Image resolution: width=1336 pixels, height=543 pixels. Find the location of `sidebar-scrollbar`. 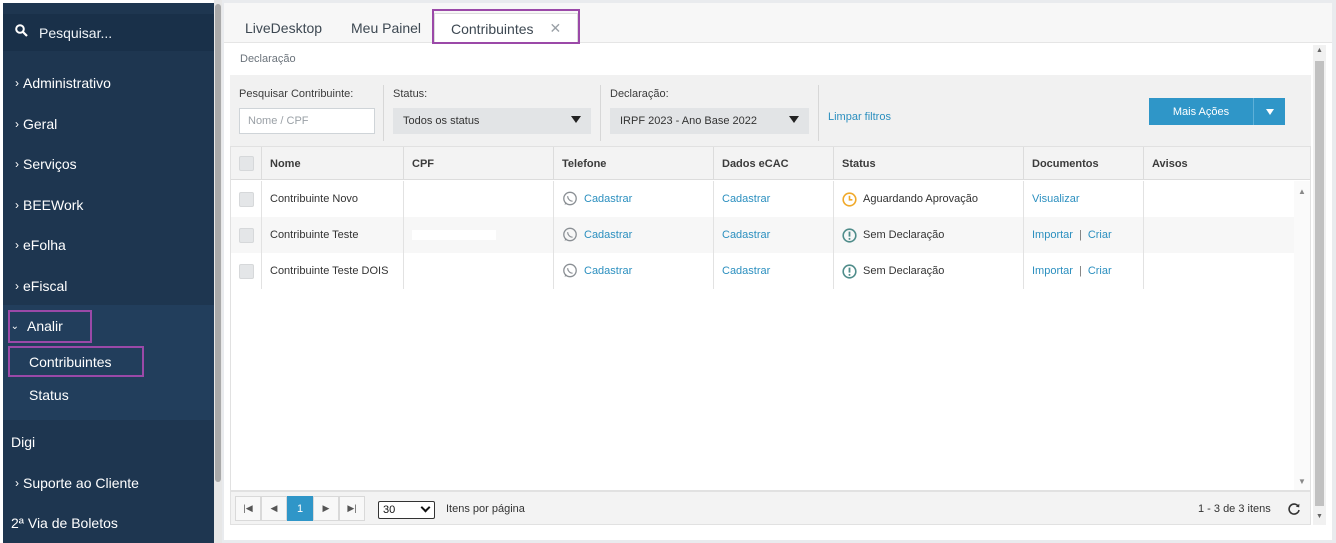

sidebar-scrollbar is located at coordinates (218, 271).